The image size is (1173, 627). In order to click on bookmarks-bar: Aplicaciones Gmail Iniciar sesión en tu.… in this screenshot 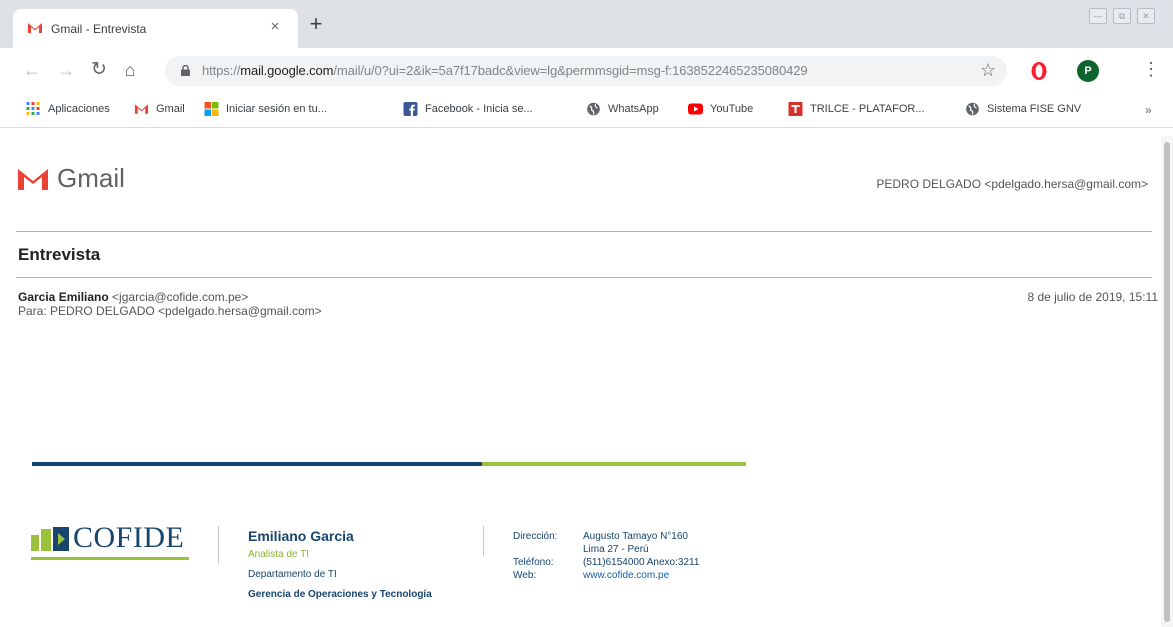, I will do `click(586, 111)`.